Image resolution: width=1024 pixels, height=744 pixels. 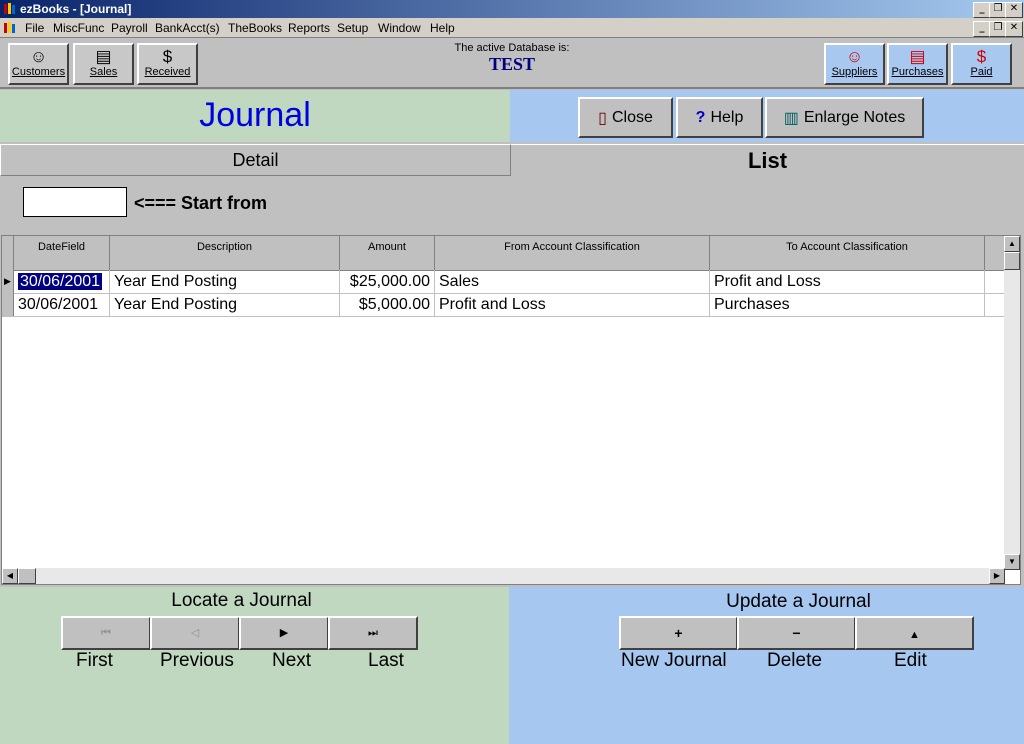 I want to click on purchases-button: ▤ Purchases, so click(x=917, y=64).